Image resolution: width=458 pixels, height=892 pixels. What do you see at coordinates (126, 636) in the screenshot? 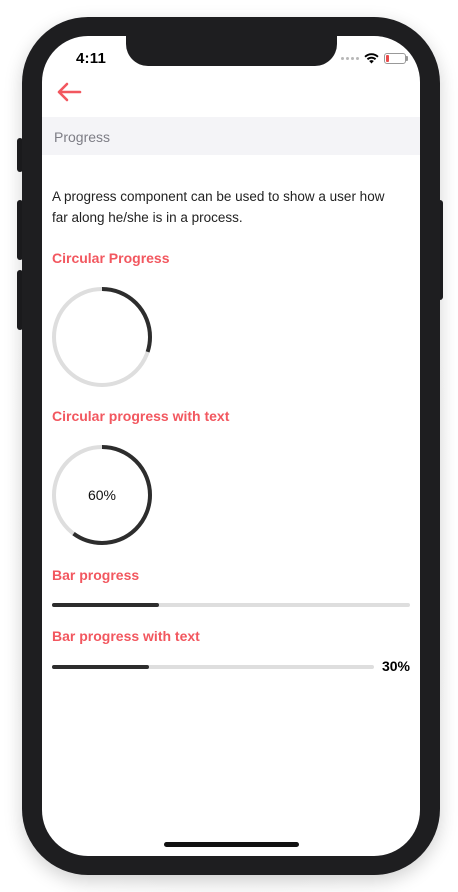
I see `bar-progress-text-label: Bar progress with text` at bounding box center [126, 636].